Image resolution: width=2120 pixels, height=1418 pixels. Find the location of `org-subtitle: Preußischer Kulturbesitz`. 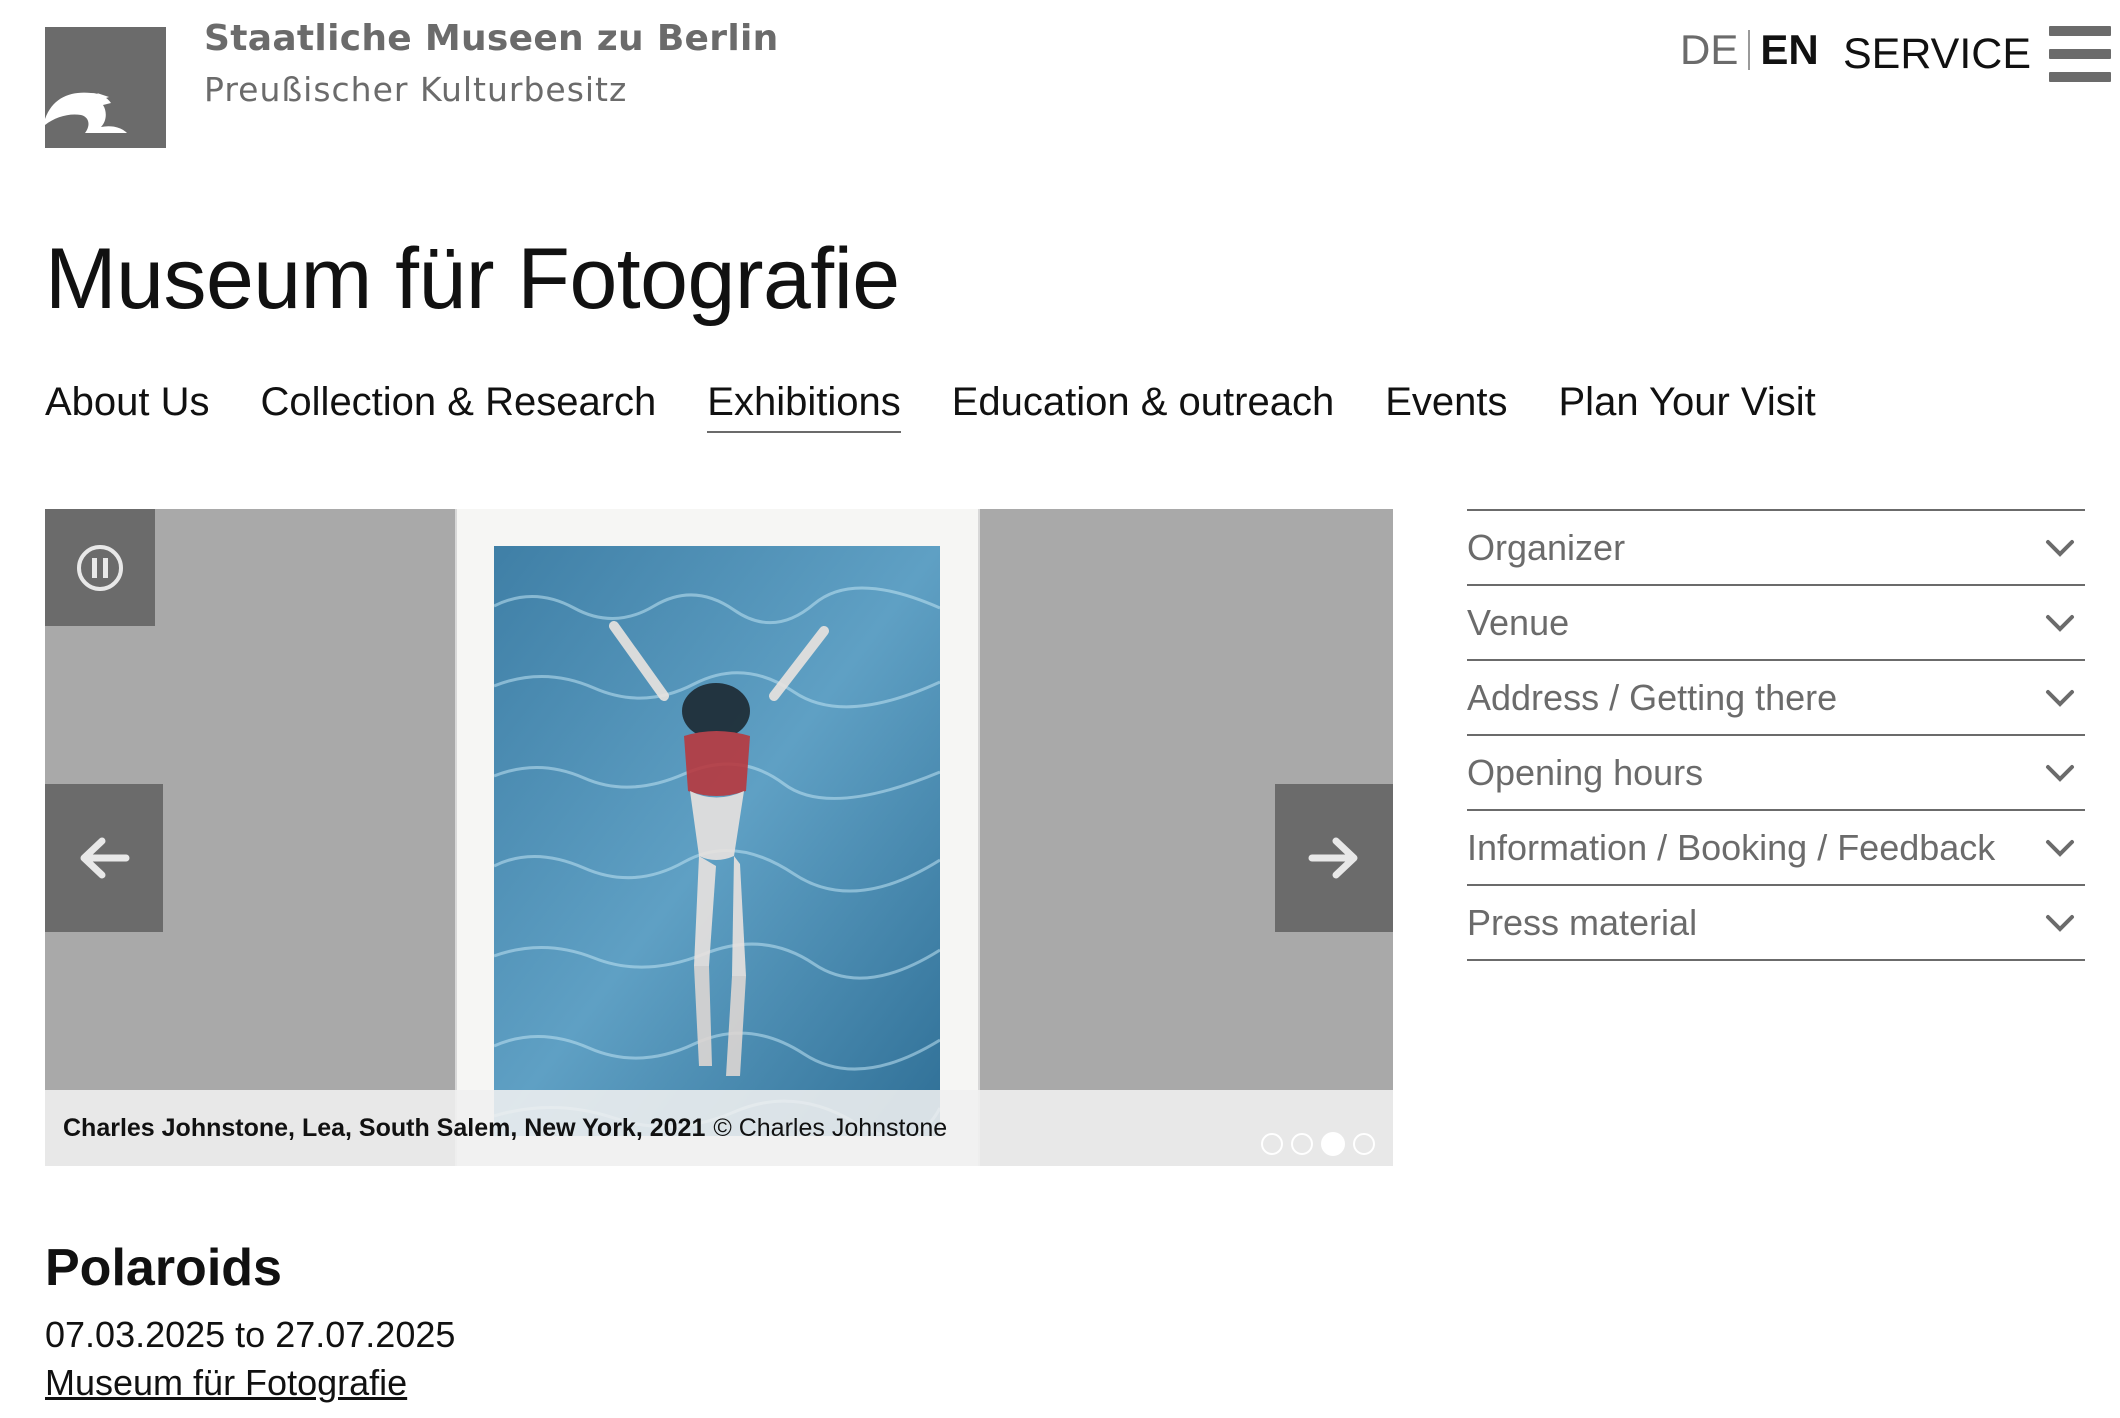

org-subtitle: Preußischer Kulturbesitz is located at coordinates (416, 89).